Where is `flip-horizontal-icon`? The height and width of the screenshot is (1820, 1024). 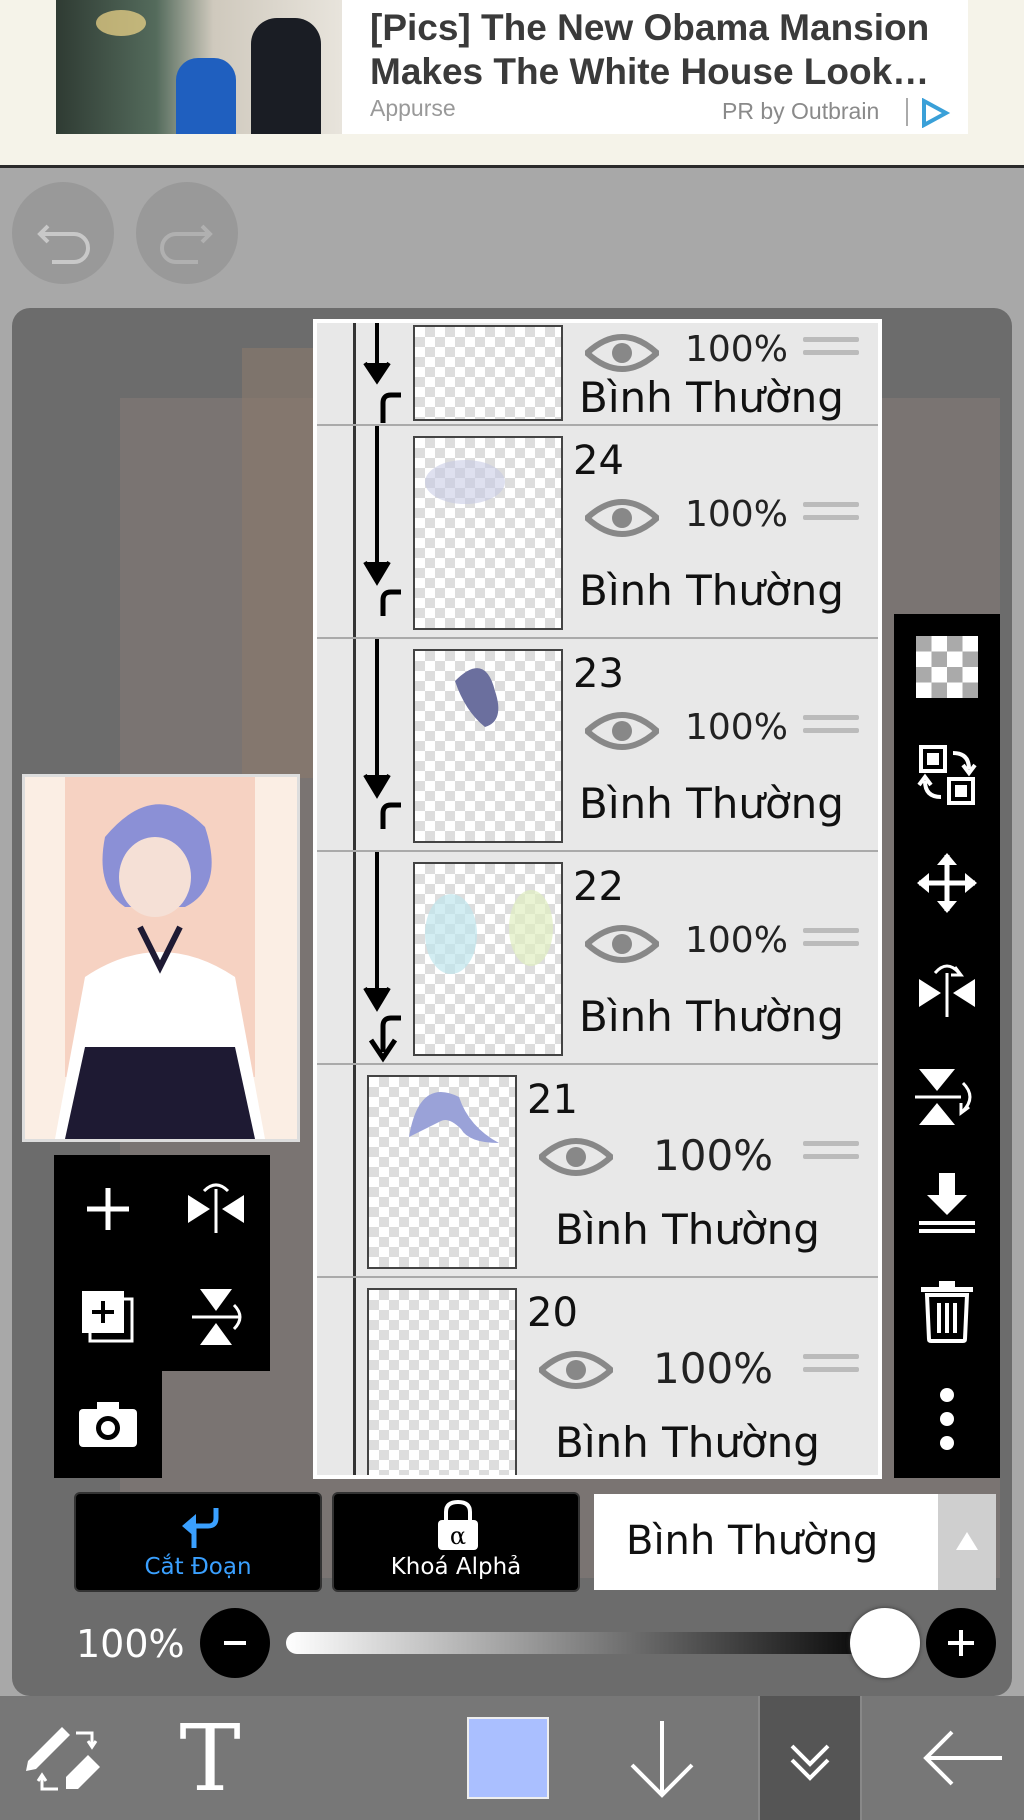
flip-horizontal-icon is located at coordinates (947, 990).